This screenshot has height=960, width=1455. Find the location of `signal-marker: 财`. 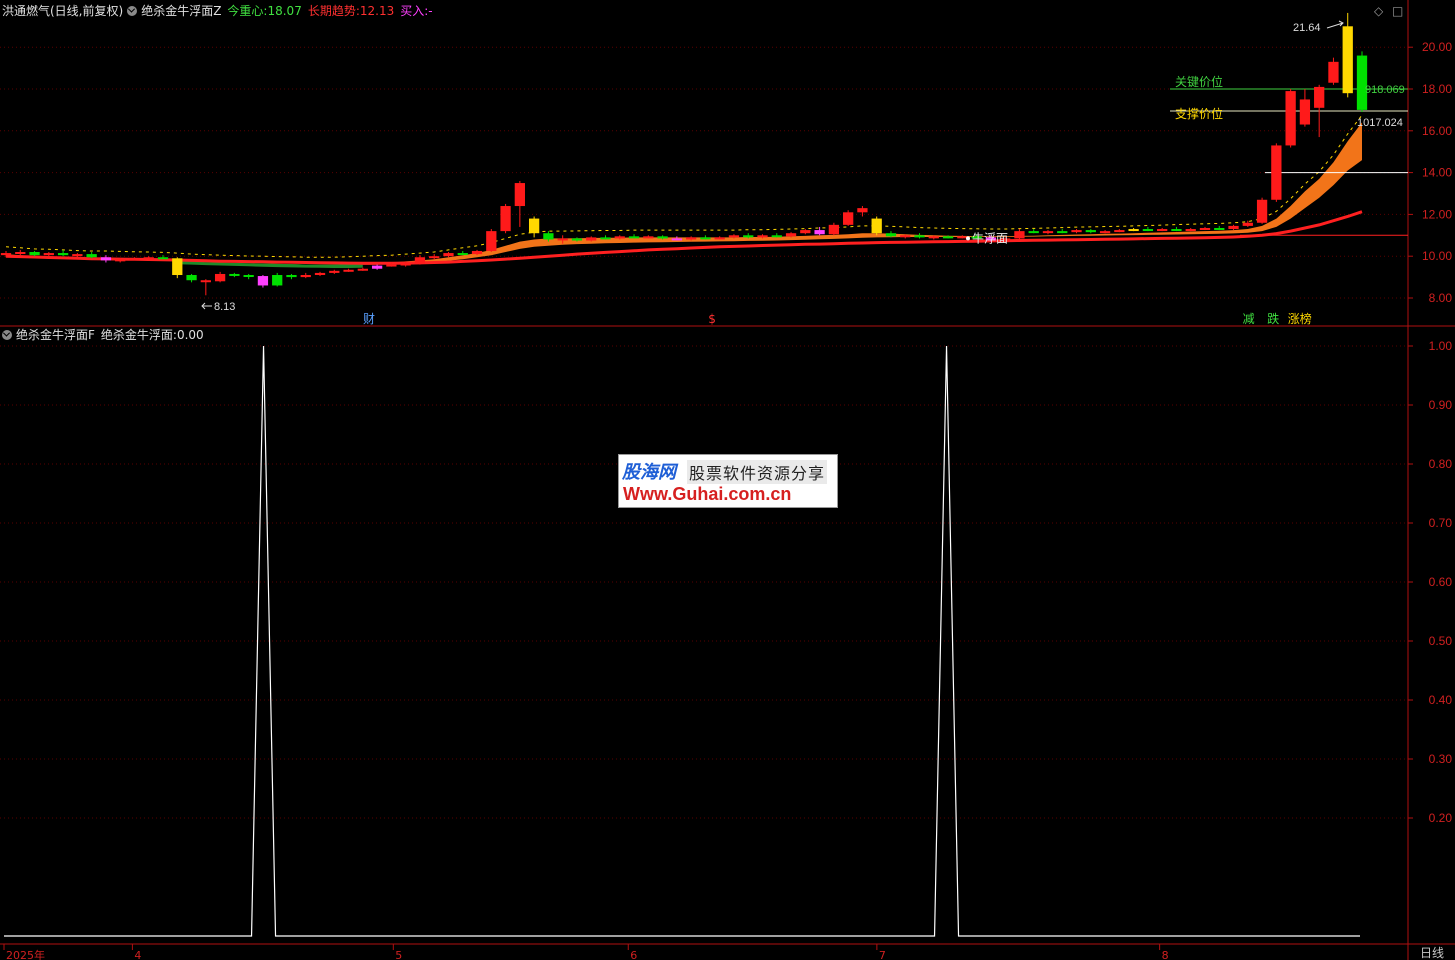

signal-marker: 财 is located at coordinates (369, 319).